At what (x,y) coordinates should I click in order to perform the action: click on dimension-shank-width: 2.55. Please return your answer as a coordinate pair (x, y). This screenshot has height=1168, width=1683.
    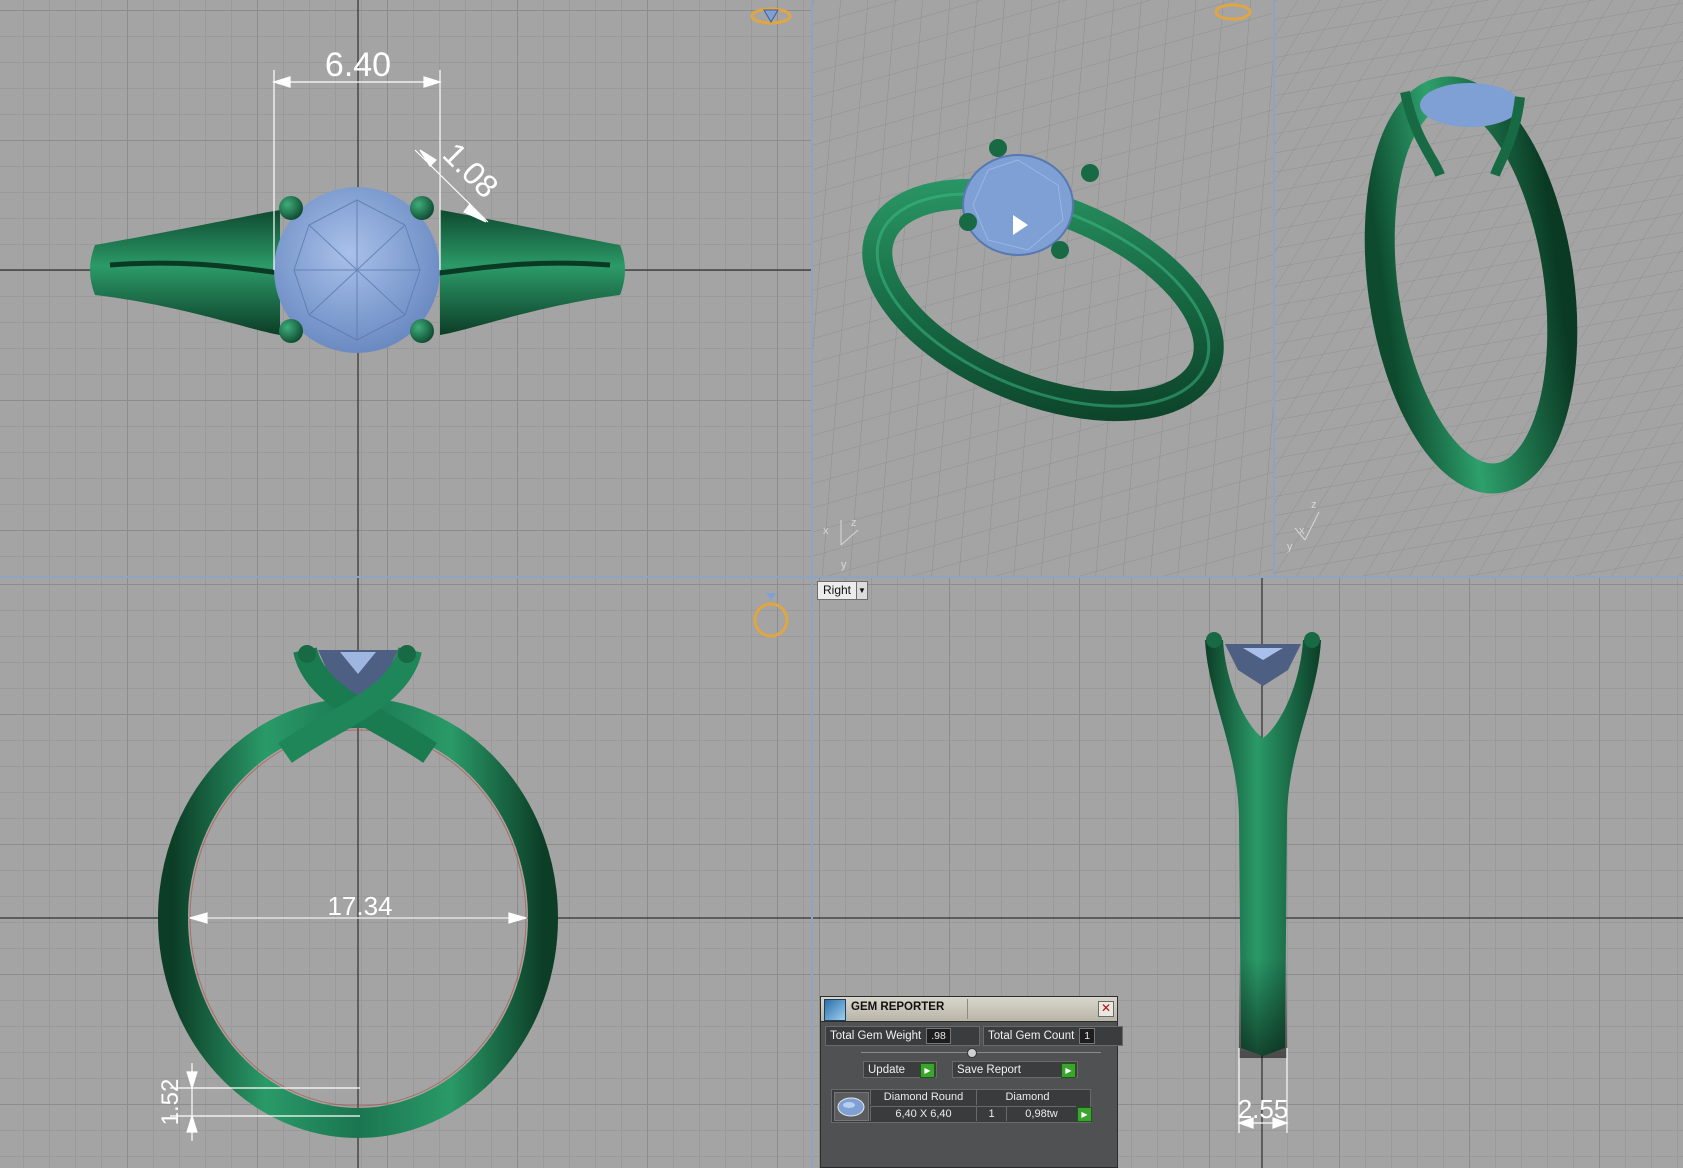
    Looking at the image, I should click on (1263, 1109).